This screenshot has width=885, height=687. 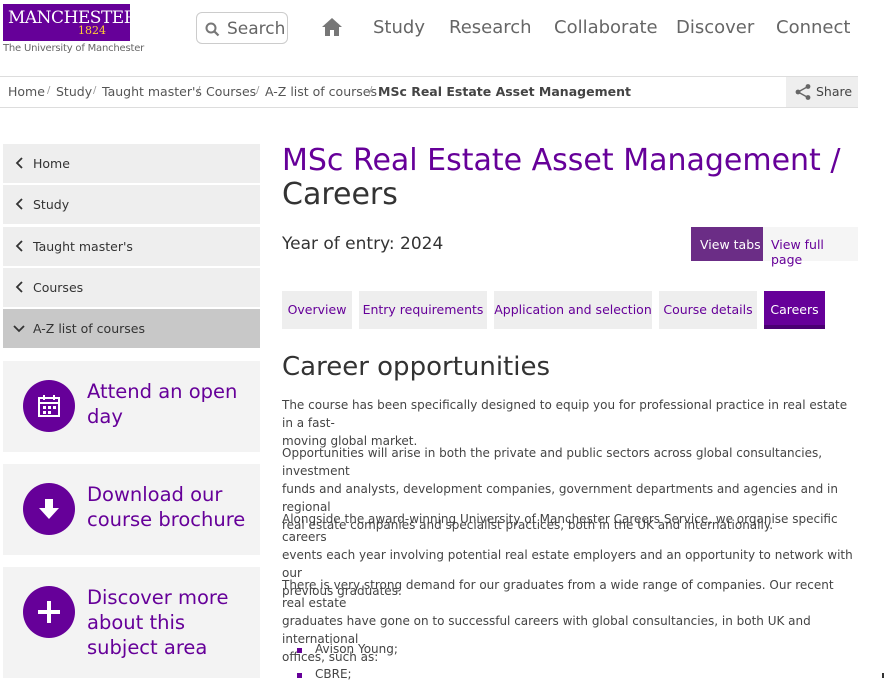 What do you see at coordinates (730, 244) in the screenshot?
I see `view-tabs-label: View tabs` at bounding box center [730, 244].